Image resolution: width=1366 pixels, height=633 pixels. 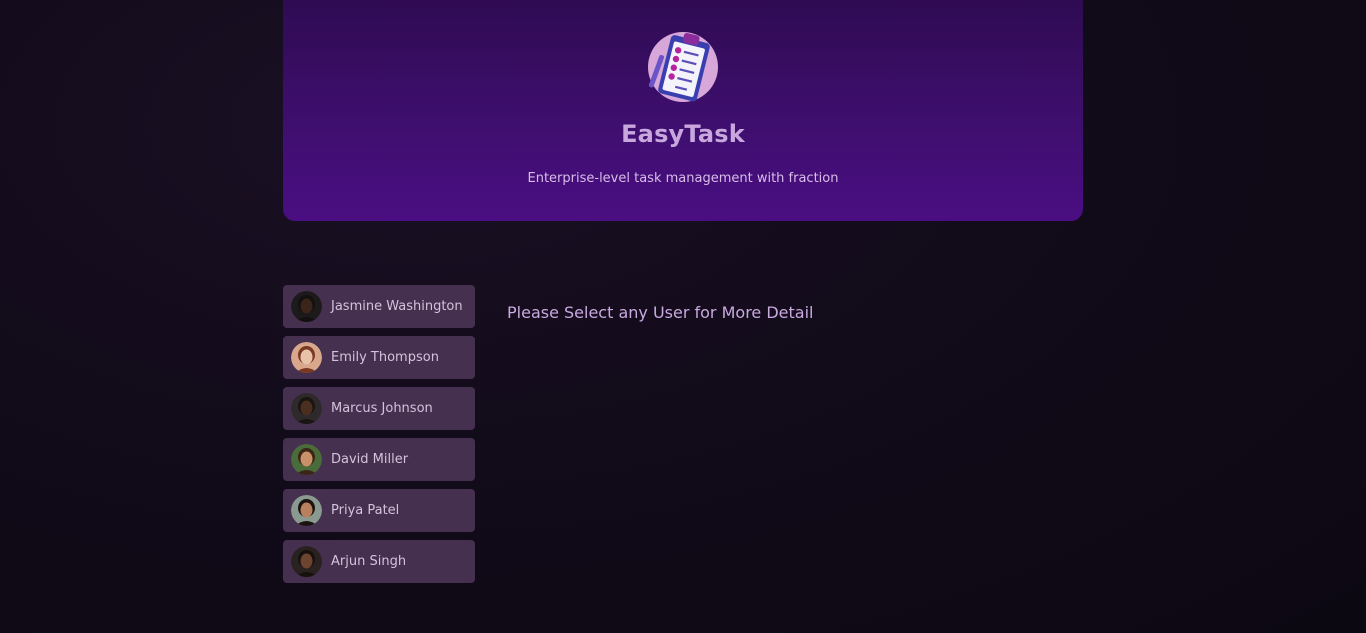 What do you see at coordinates (369, 561) in the screenshot?
I see `user-name: Arjun Singh` at bounding box center [369, 561].